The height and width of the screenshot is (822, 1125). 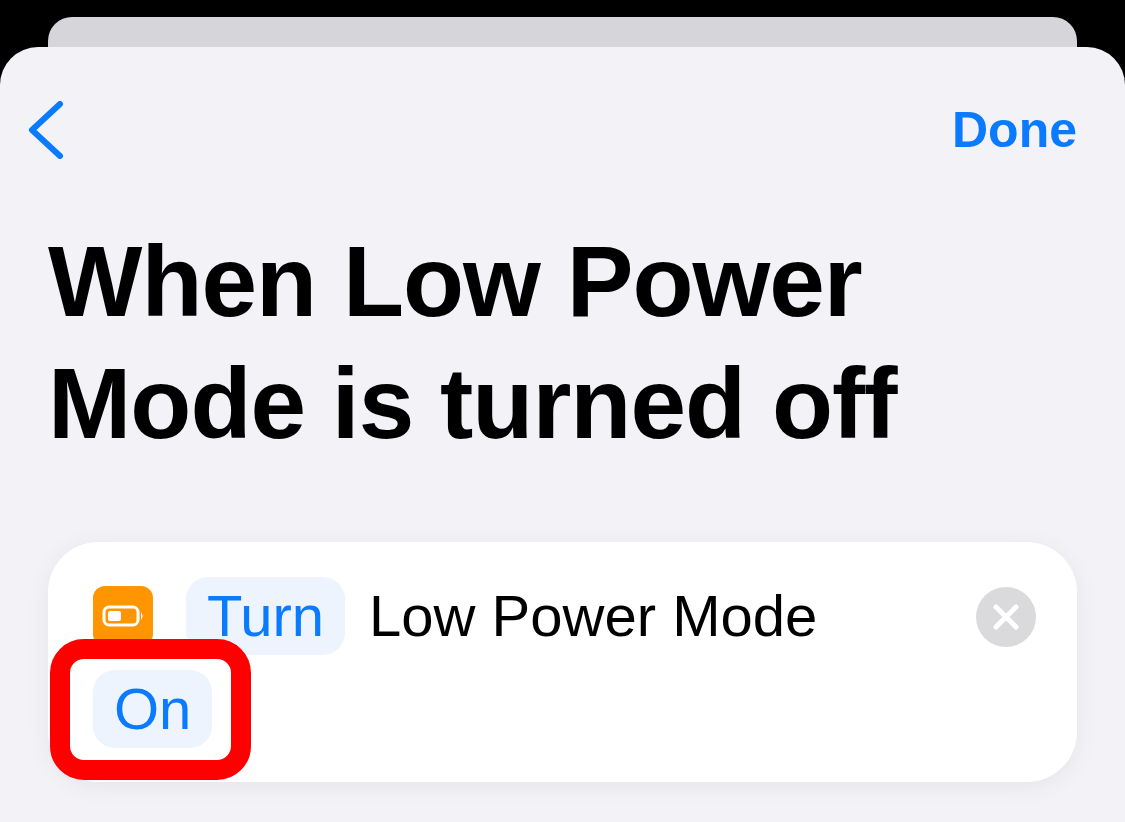 What do you see at coordinates (1014, 130) in the screenshot?
I see `done-button: Done` at bounding box center [1014, 130].